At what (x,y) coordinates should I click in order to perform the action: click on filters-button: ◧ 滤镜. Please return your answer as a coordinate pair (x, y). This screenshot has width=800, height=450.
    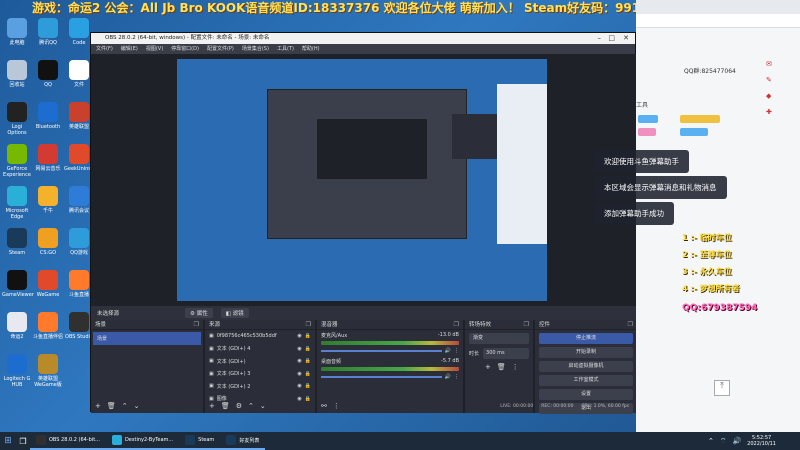
    Looking at the image, I should click on (234, 313).